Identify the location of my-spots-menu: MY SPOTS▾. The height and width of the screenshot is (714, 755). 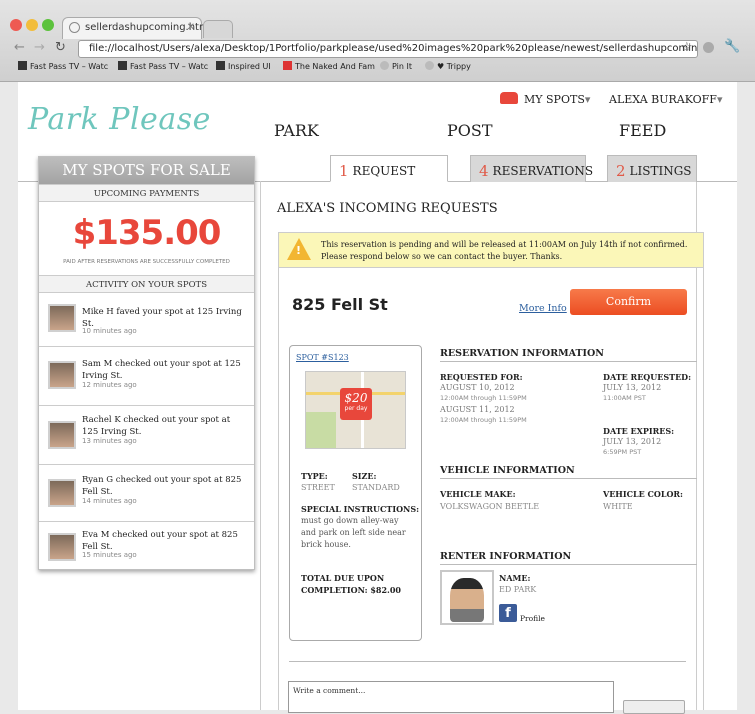
(557, 99).